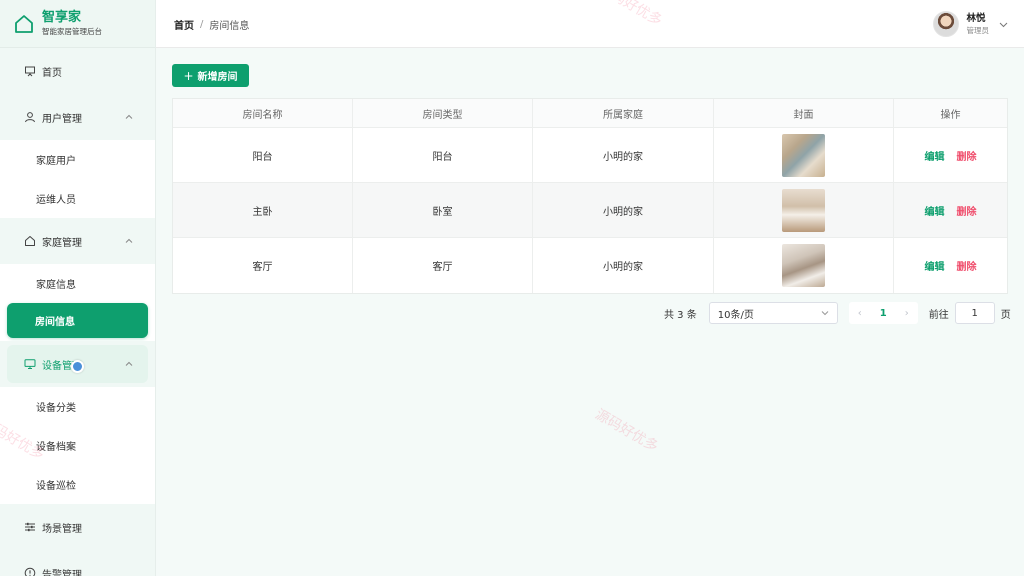 This screenshot has height=576, width=1024. Describe the element at coordinates (938, 315) in the screenshot. I see `goto-label: 前往` at that location.